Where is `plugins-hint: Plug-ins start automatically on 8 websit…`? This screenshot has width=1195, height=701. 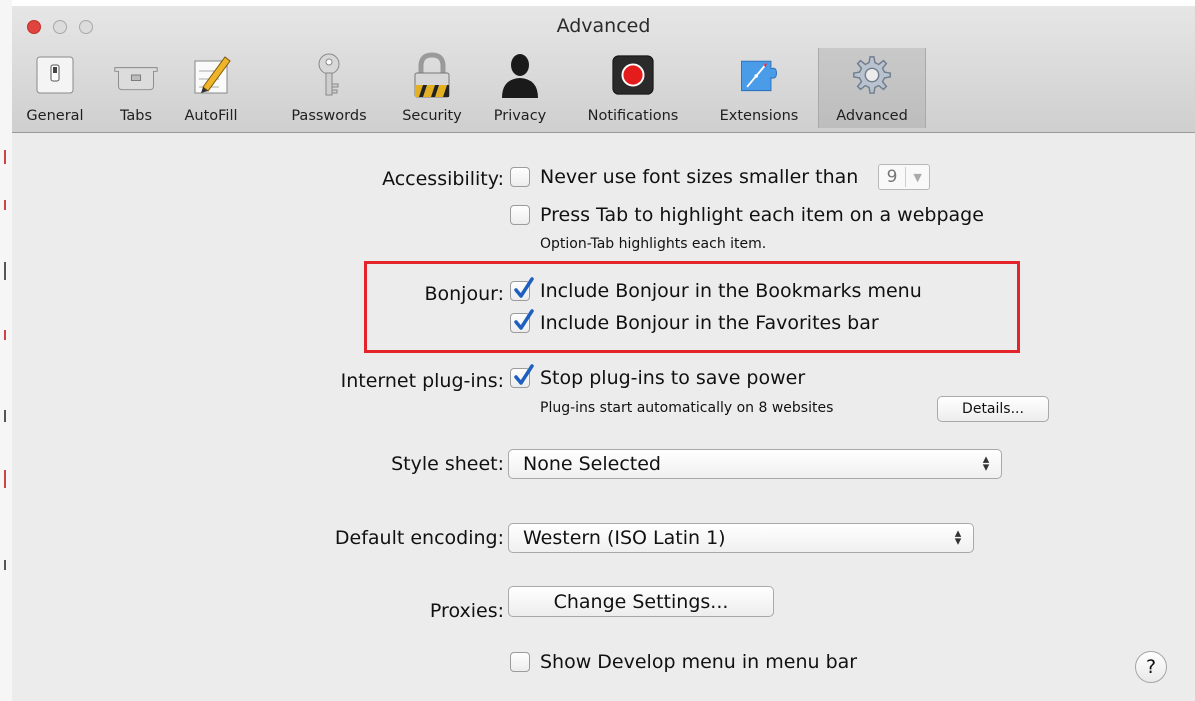 plugins-hint: Plug-ins start automatically on 8 websit… is located at coordinates (687, 408).